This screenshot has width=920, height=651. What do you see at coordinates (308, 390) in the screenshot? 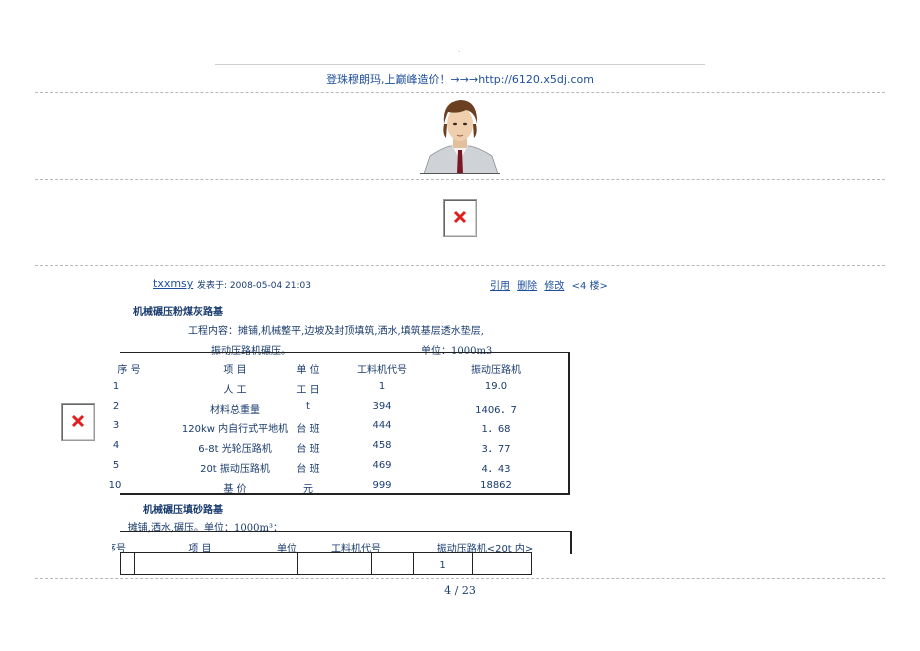
I see `table-cell: 工 日` at bounding box center [308, 390].